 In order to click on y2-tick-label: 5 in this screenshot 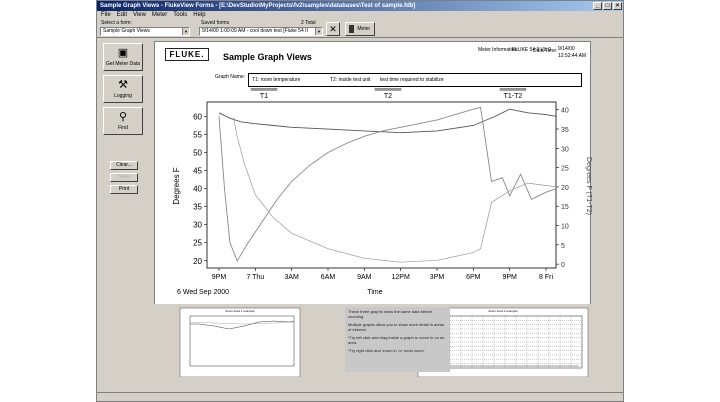, I will do `click(563, 246)`.